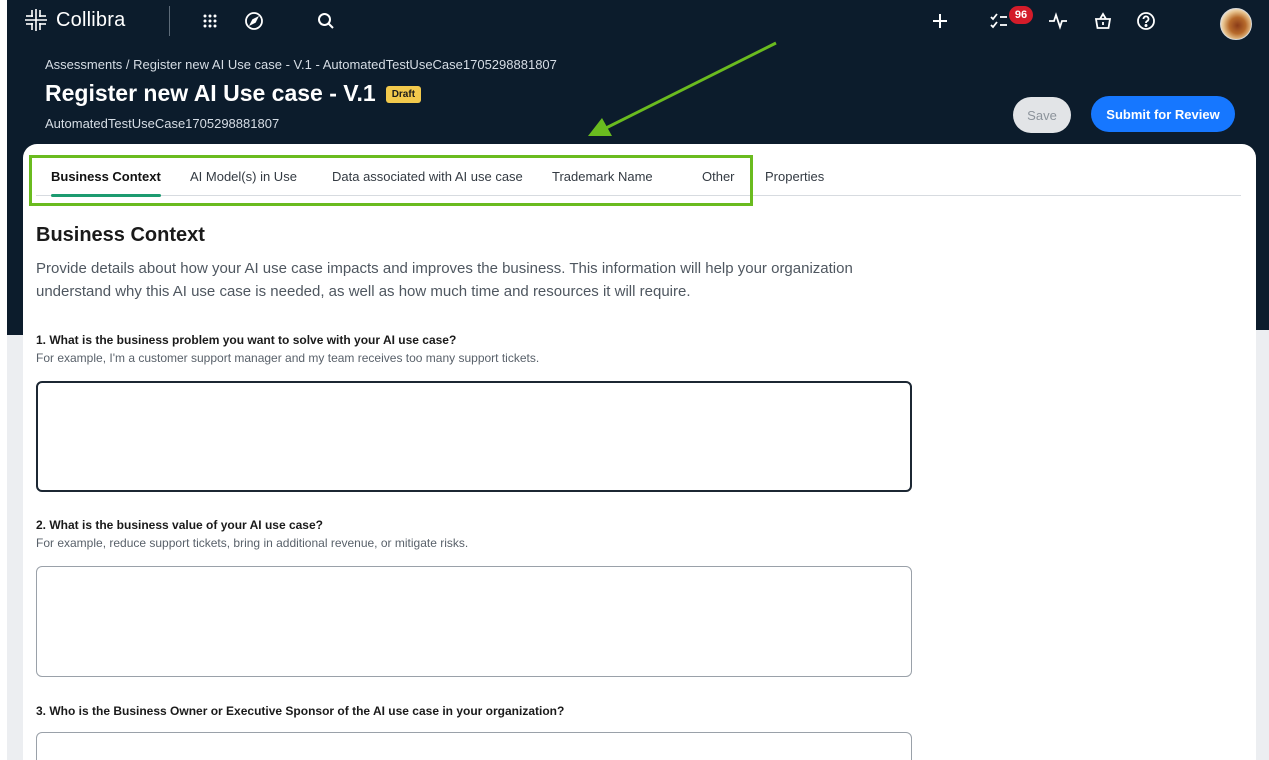 This screenshot has height=760, width=1269. Describe the element at coordinates (326, 21) in the screenshot. I see `search-icon` at that location.